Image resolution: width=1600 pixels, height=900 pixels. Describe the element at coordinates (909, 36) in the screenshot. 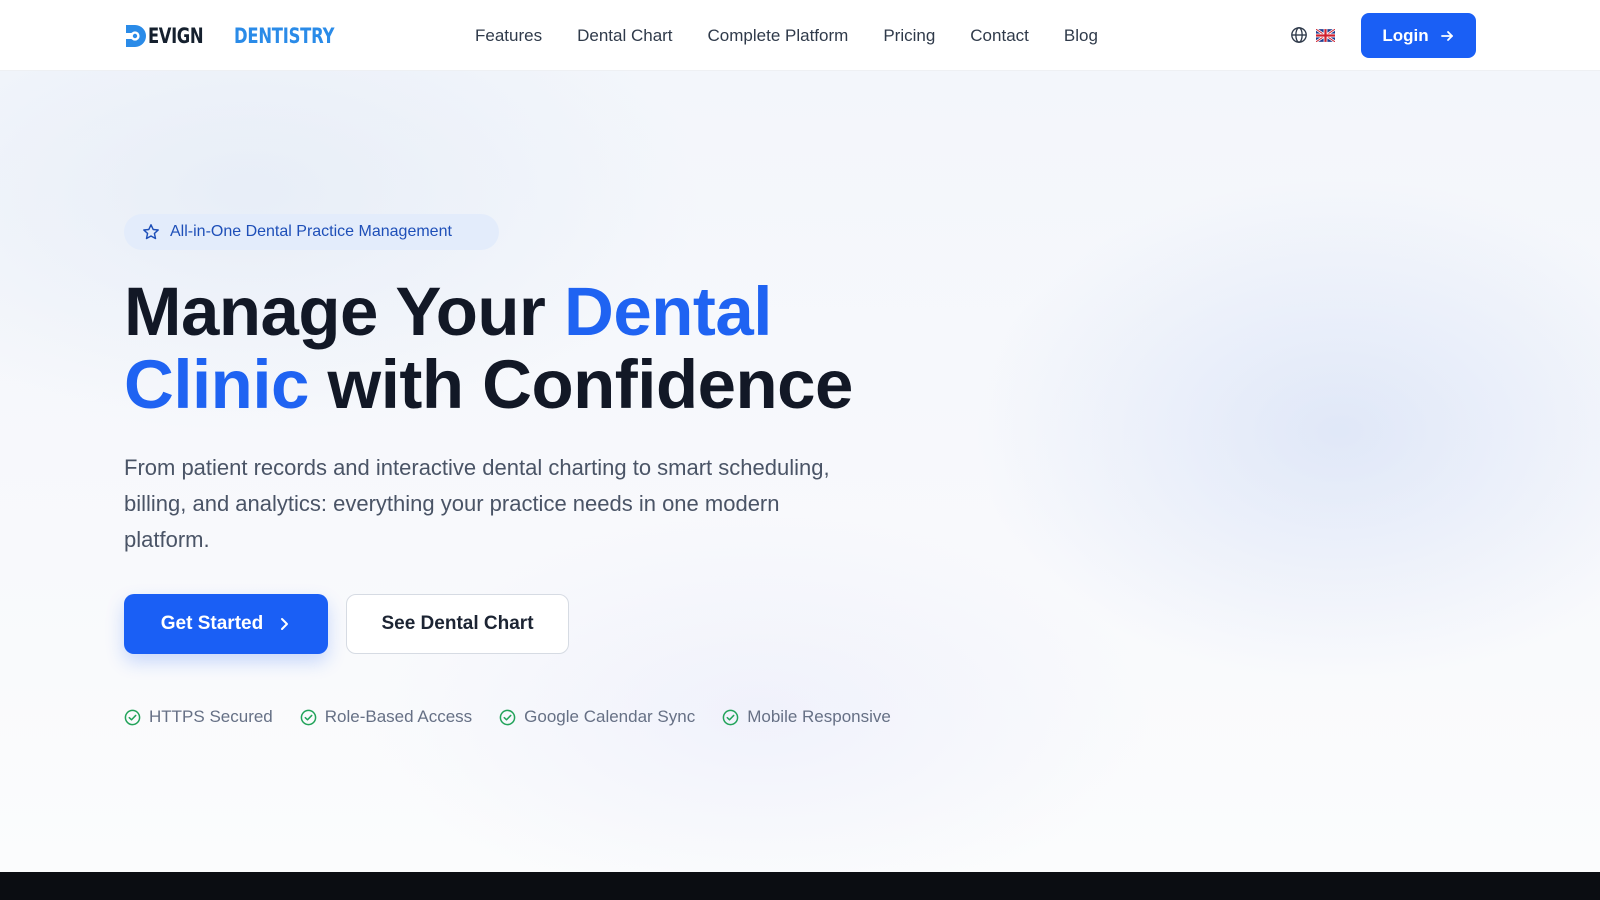

I see `nav-item-pricing: Pricing` at that location.